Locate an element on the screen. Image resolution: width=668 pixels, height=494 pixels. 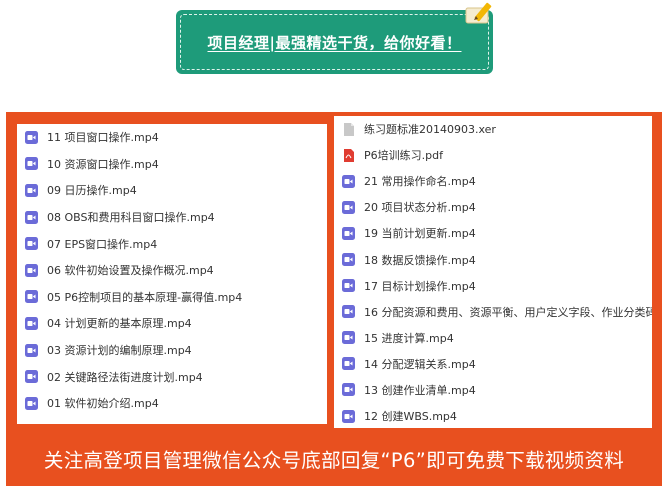
file-name: 18 数据反馈操作.mp4 is located at coordinates (420, 260).